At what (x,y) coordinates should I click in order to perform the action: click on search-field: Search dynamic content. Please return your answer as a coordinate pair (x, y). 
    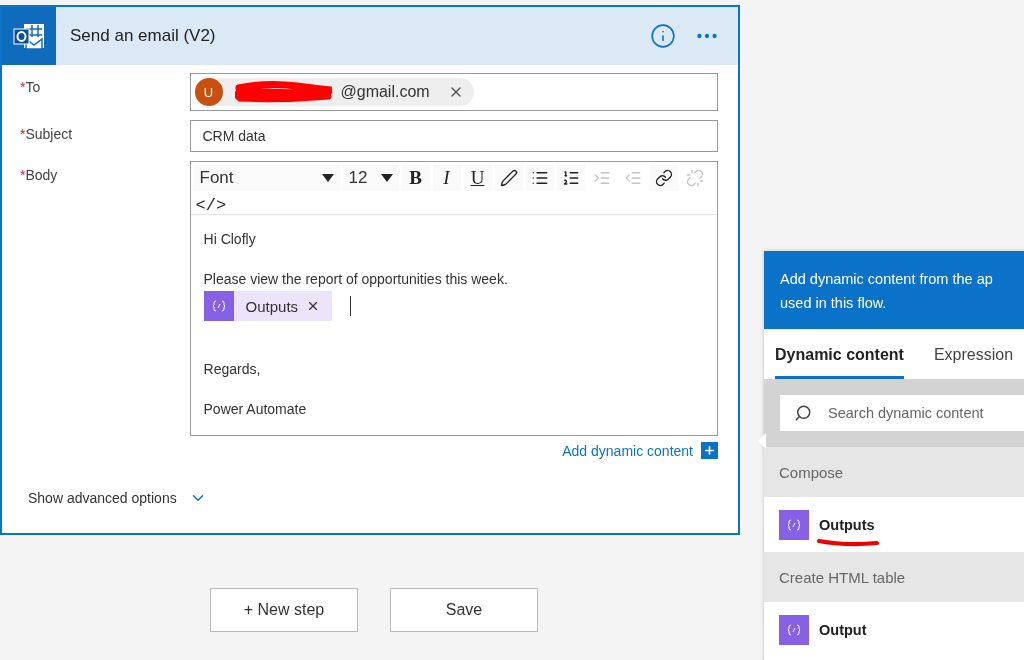
    Looking at the image, I should click on (902, 413).